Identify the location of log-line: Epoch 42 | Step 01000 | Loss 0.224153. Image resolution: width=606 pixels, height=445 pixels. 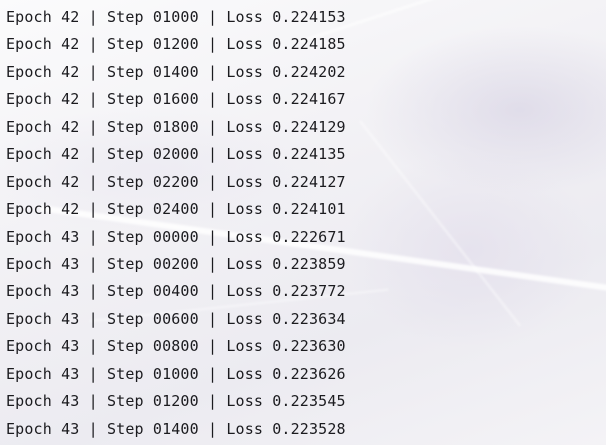
(176, 17).